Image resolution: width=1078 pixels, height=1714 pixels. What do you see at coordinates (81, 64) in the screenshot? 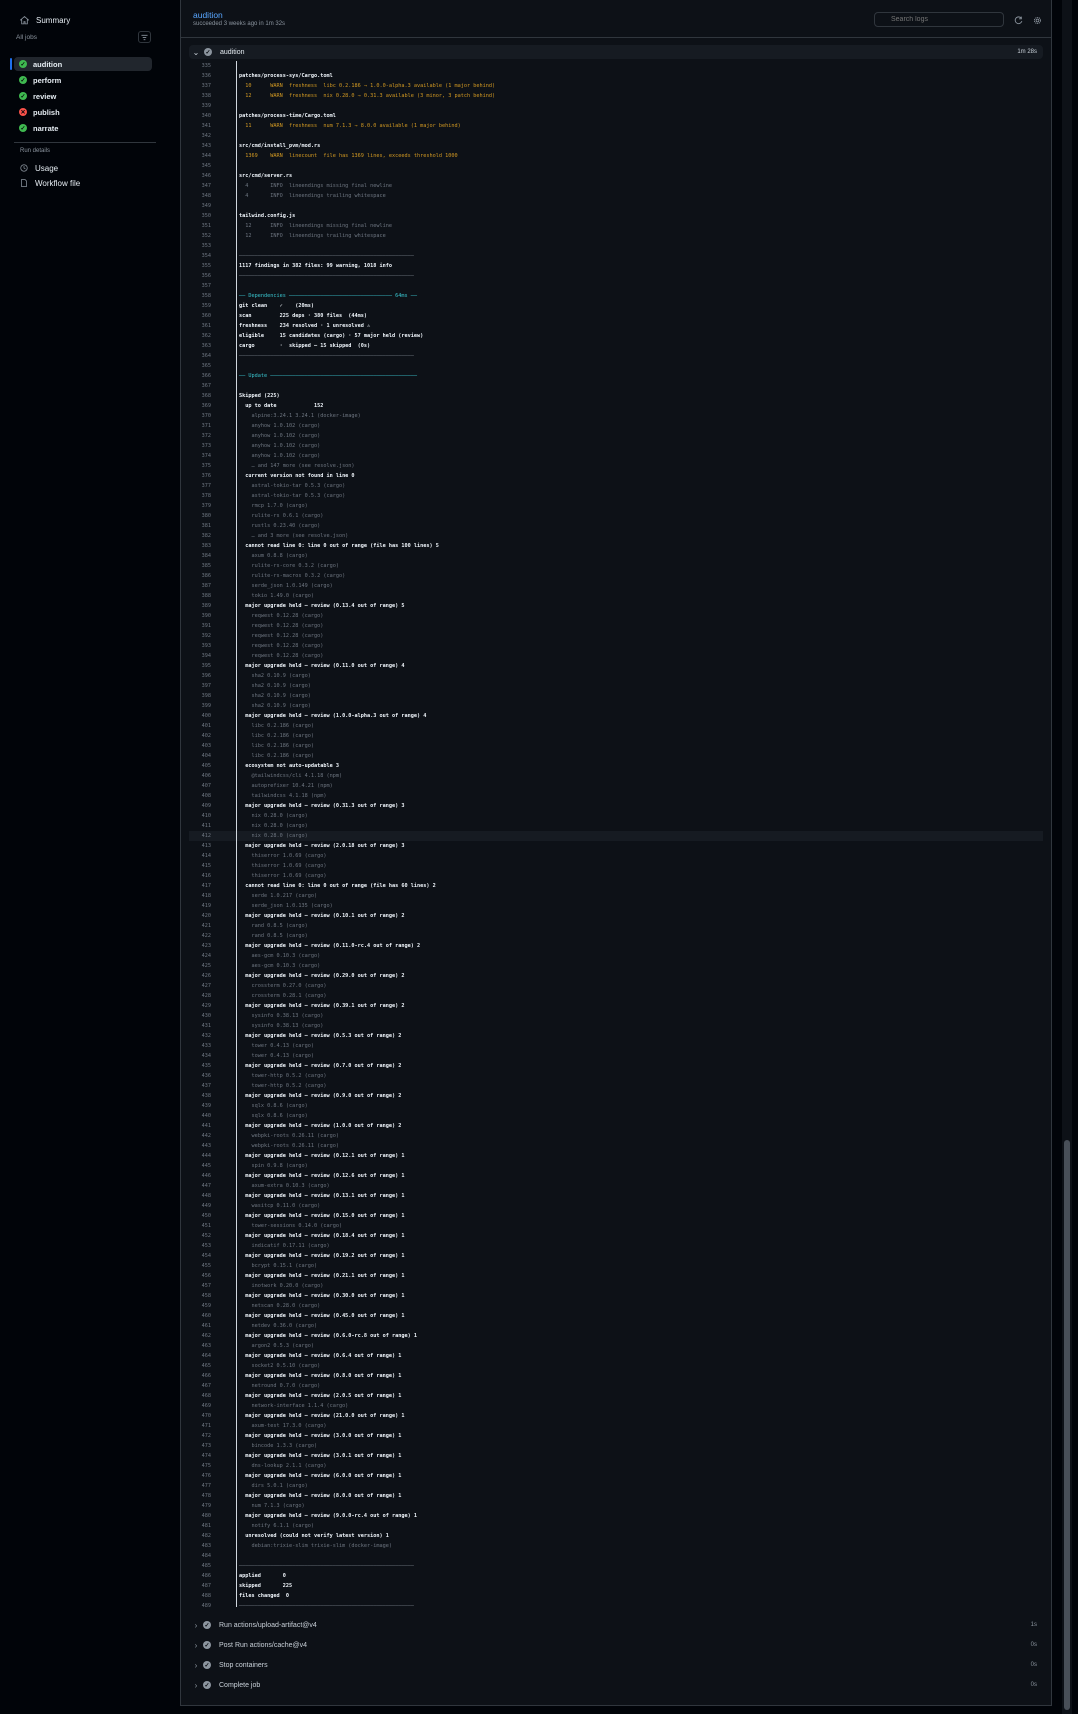
I see `sidebar-job-audition: ✓ audition` at bounding box center [81, 64].